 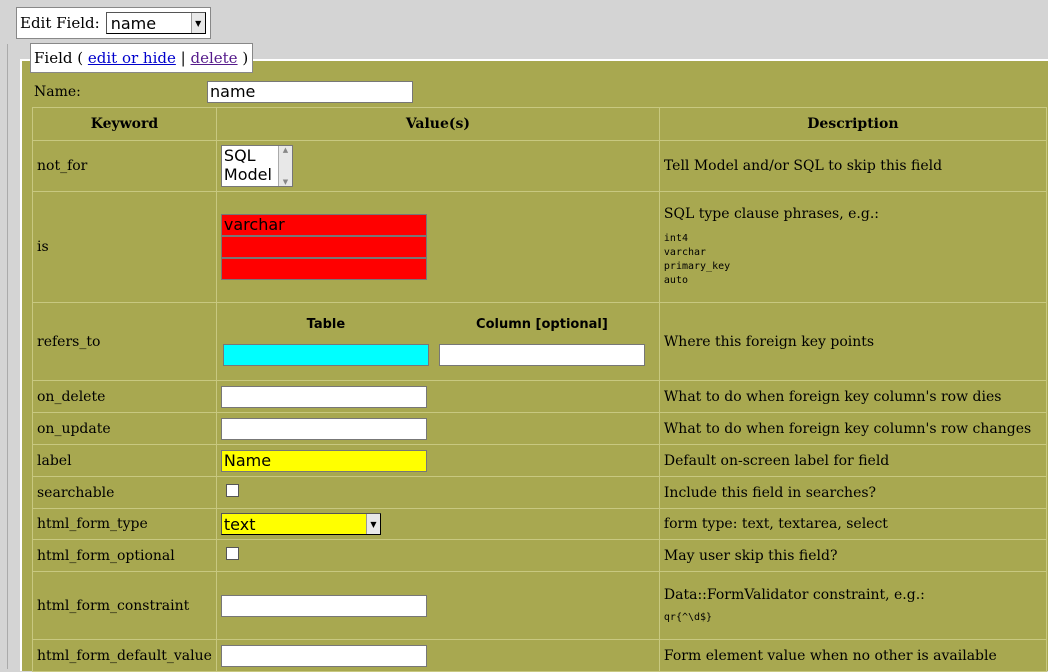 I want to click on is-example-primary-key: primary_key, so click(x=697, y=266).